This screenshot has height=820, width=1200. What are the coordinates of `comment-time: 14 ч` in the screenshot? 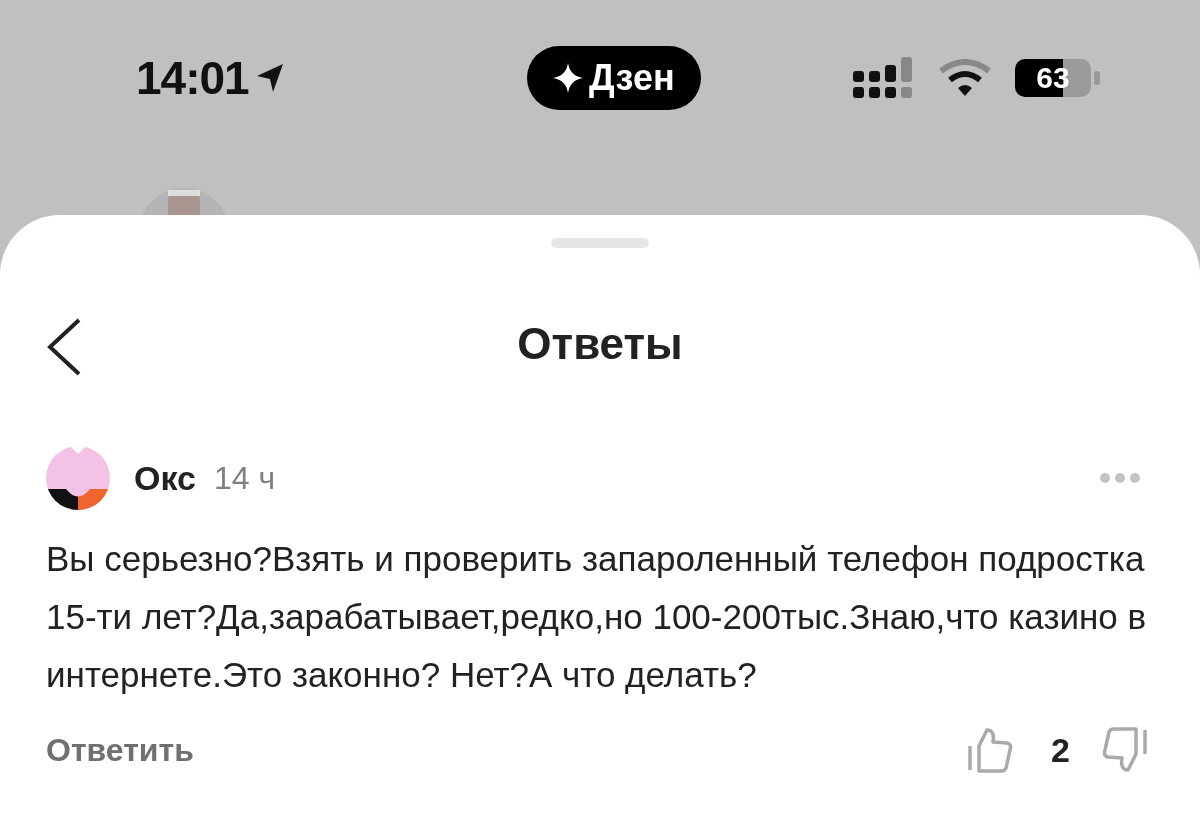 It's located at (244, 478).